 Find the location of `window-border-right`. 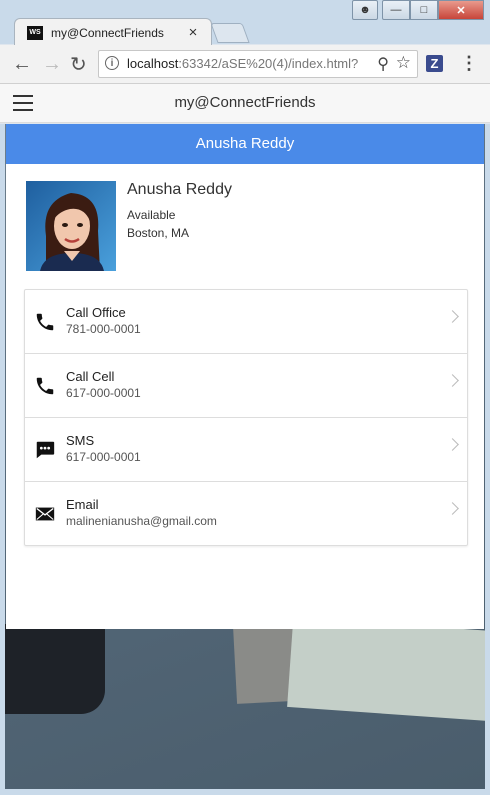

window-border-right is located at coordinates (487, 456).